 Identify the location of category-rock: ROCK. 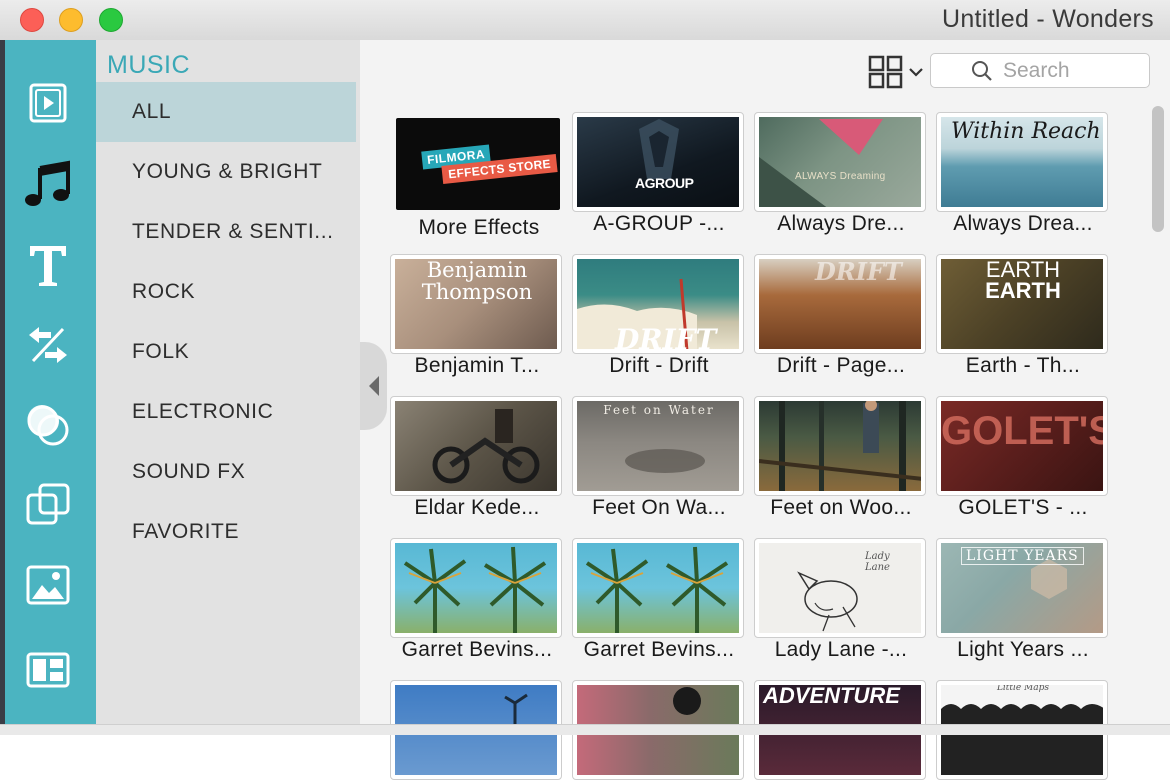
(226, 292).